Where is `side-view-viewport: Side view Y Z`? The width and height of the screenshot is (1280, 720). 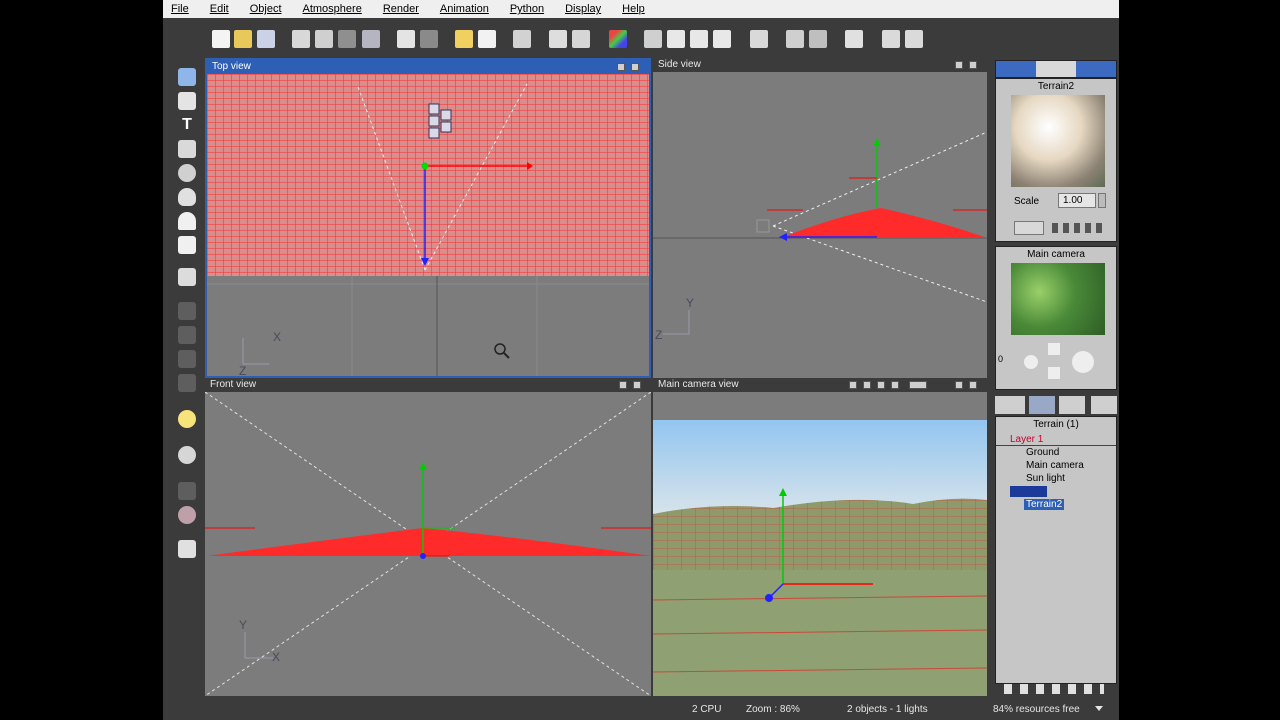 side-view-viewport: Side view Y Z is located at coordinates (820, 218).